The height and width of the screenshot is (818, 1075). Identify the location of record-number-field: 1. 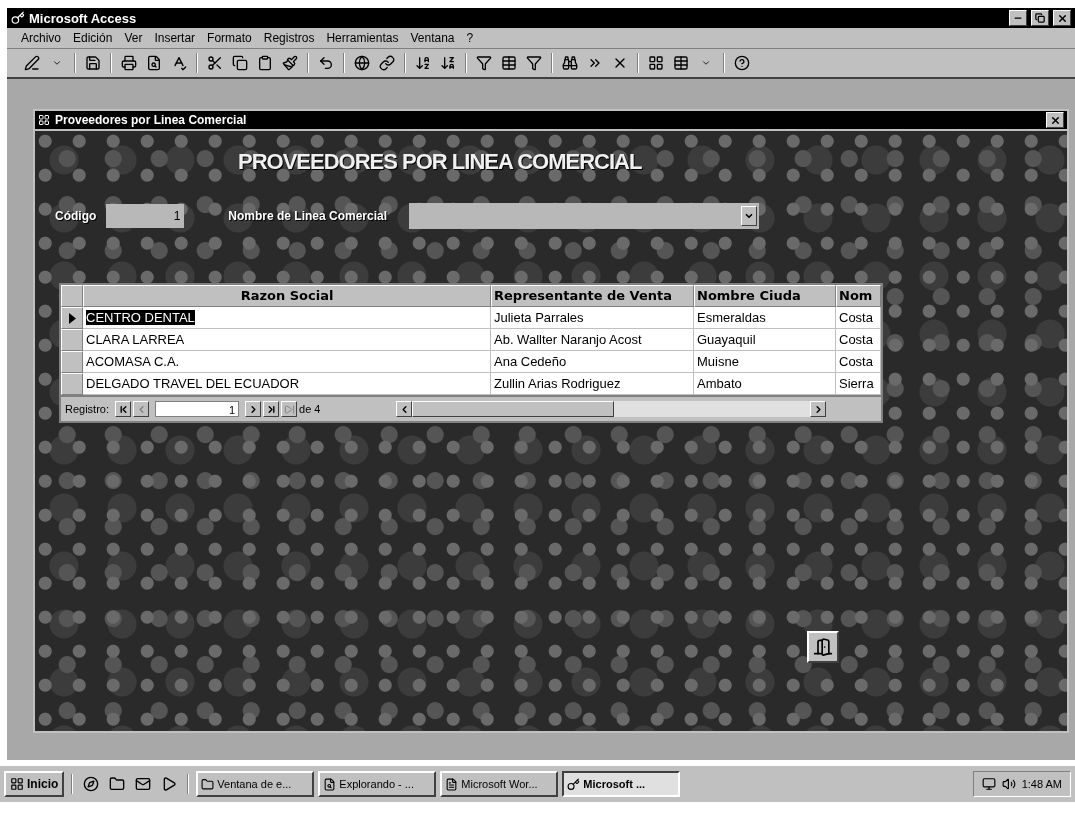
(197, 409).